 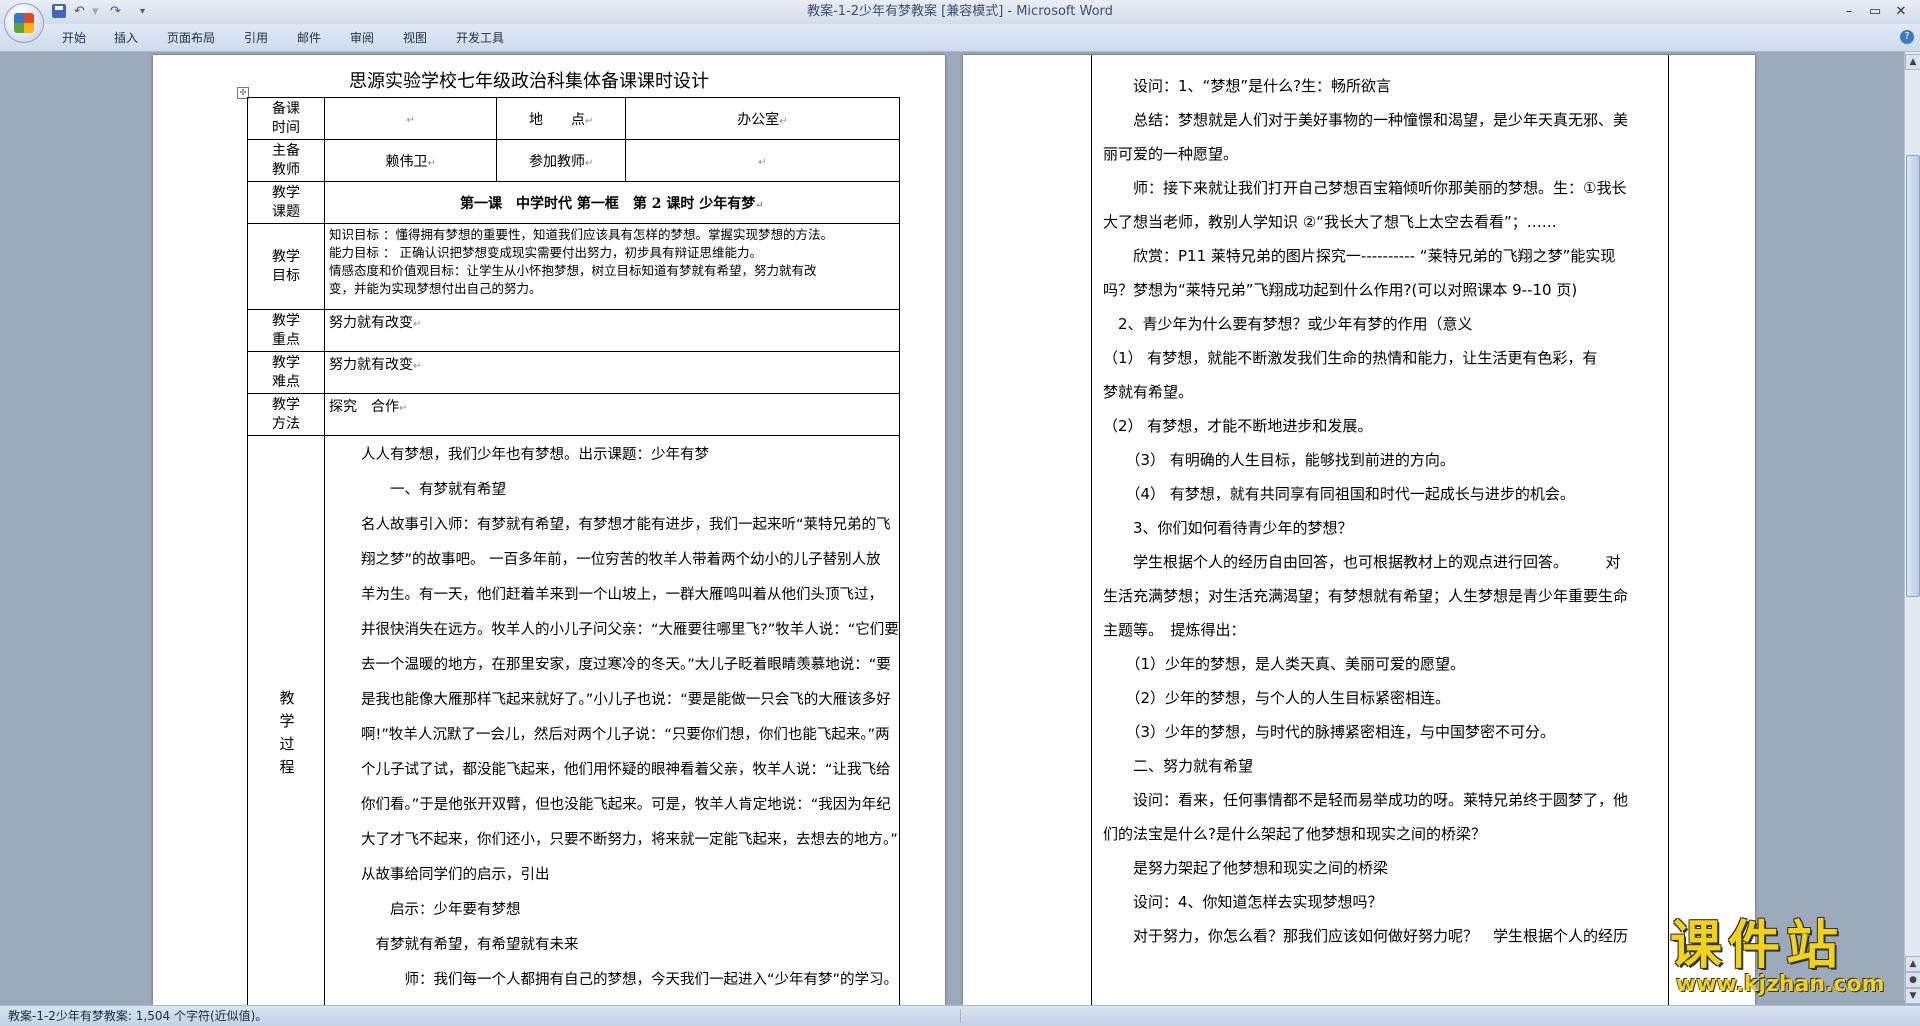 I want to click on cell-text: 教学过程, so click(x=286, y=735).